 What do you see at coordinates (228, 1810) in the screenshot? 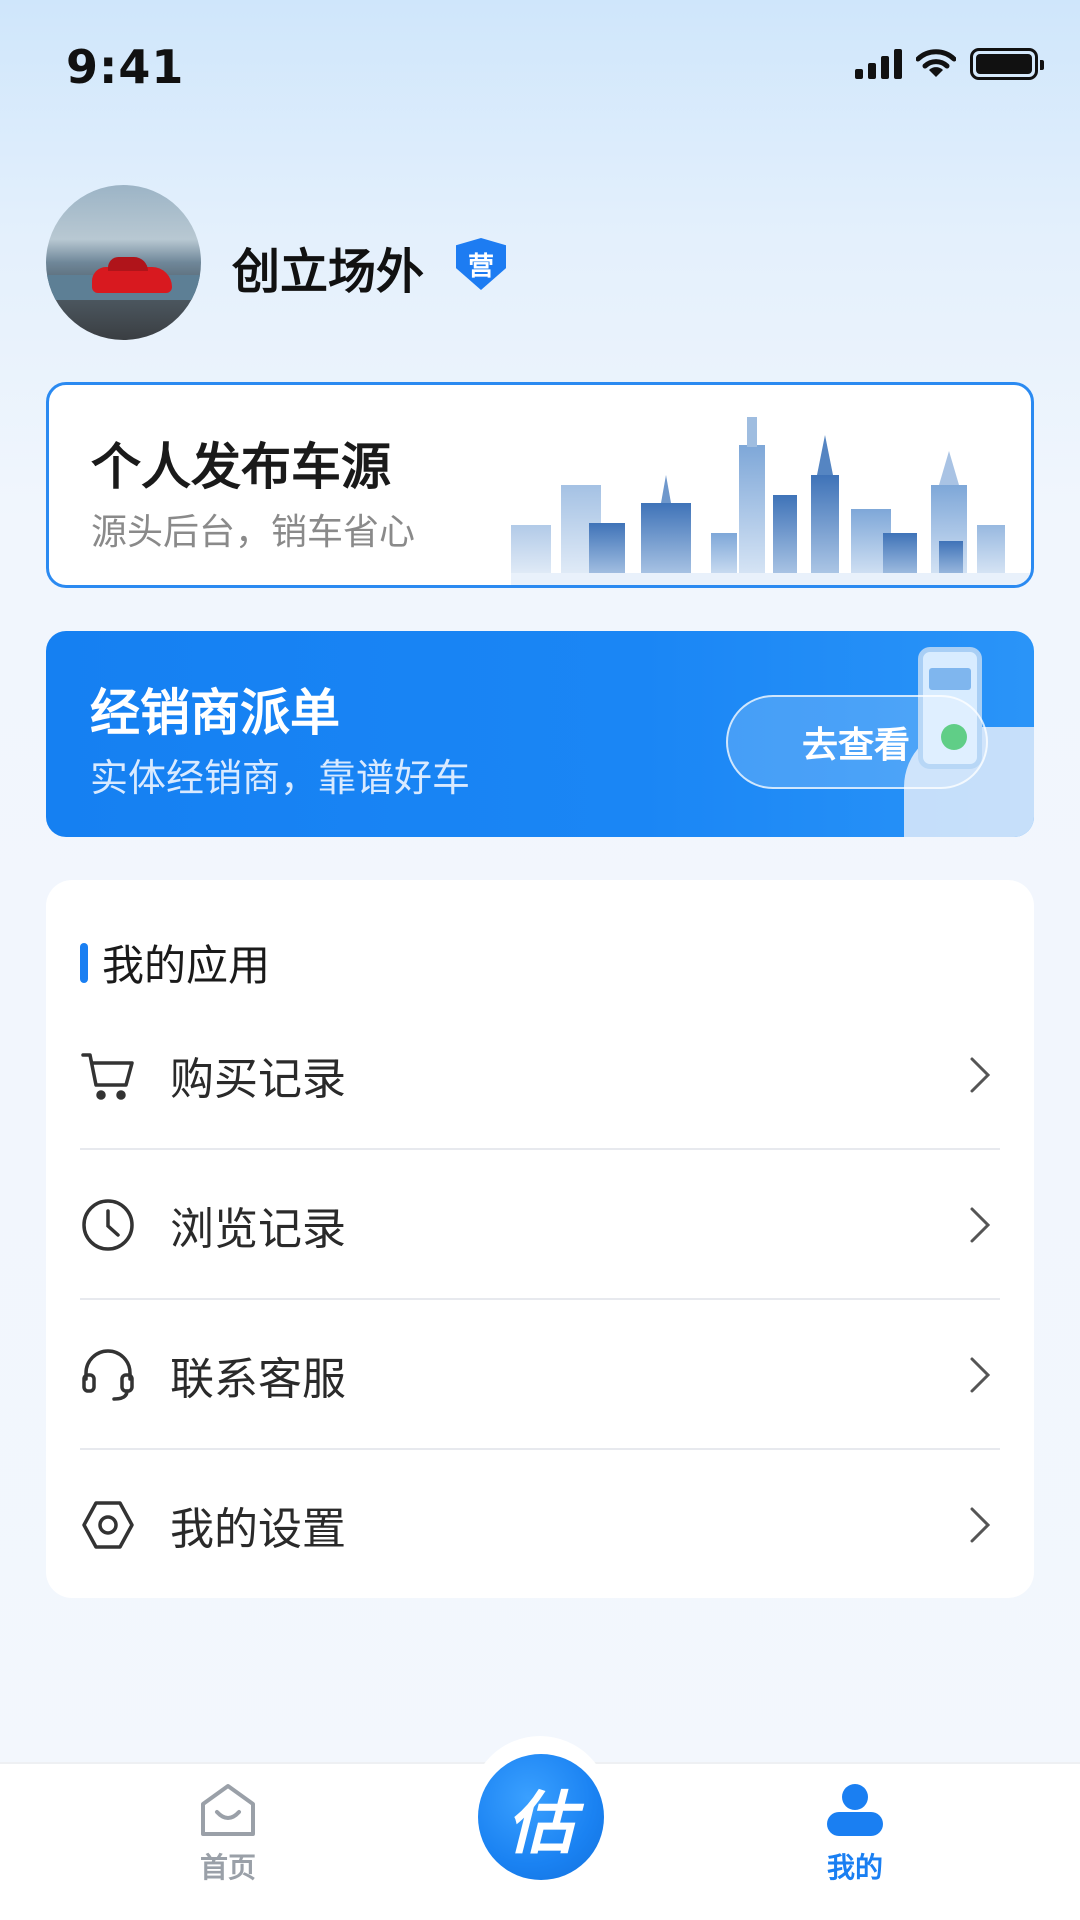
I see `home-icon` at bounding box center [228, 1810].